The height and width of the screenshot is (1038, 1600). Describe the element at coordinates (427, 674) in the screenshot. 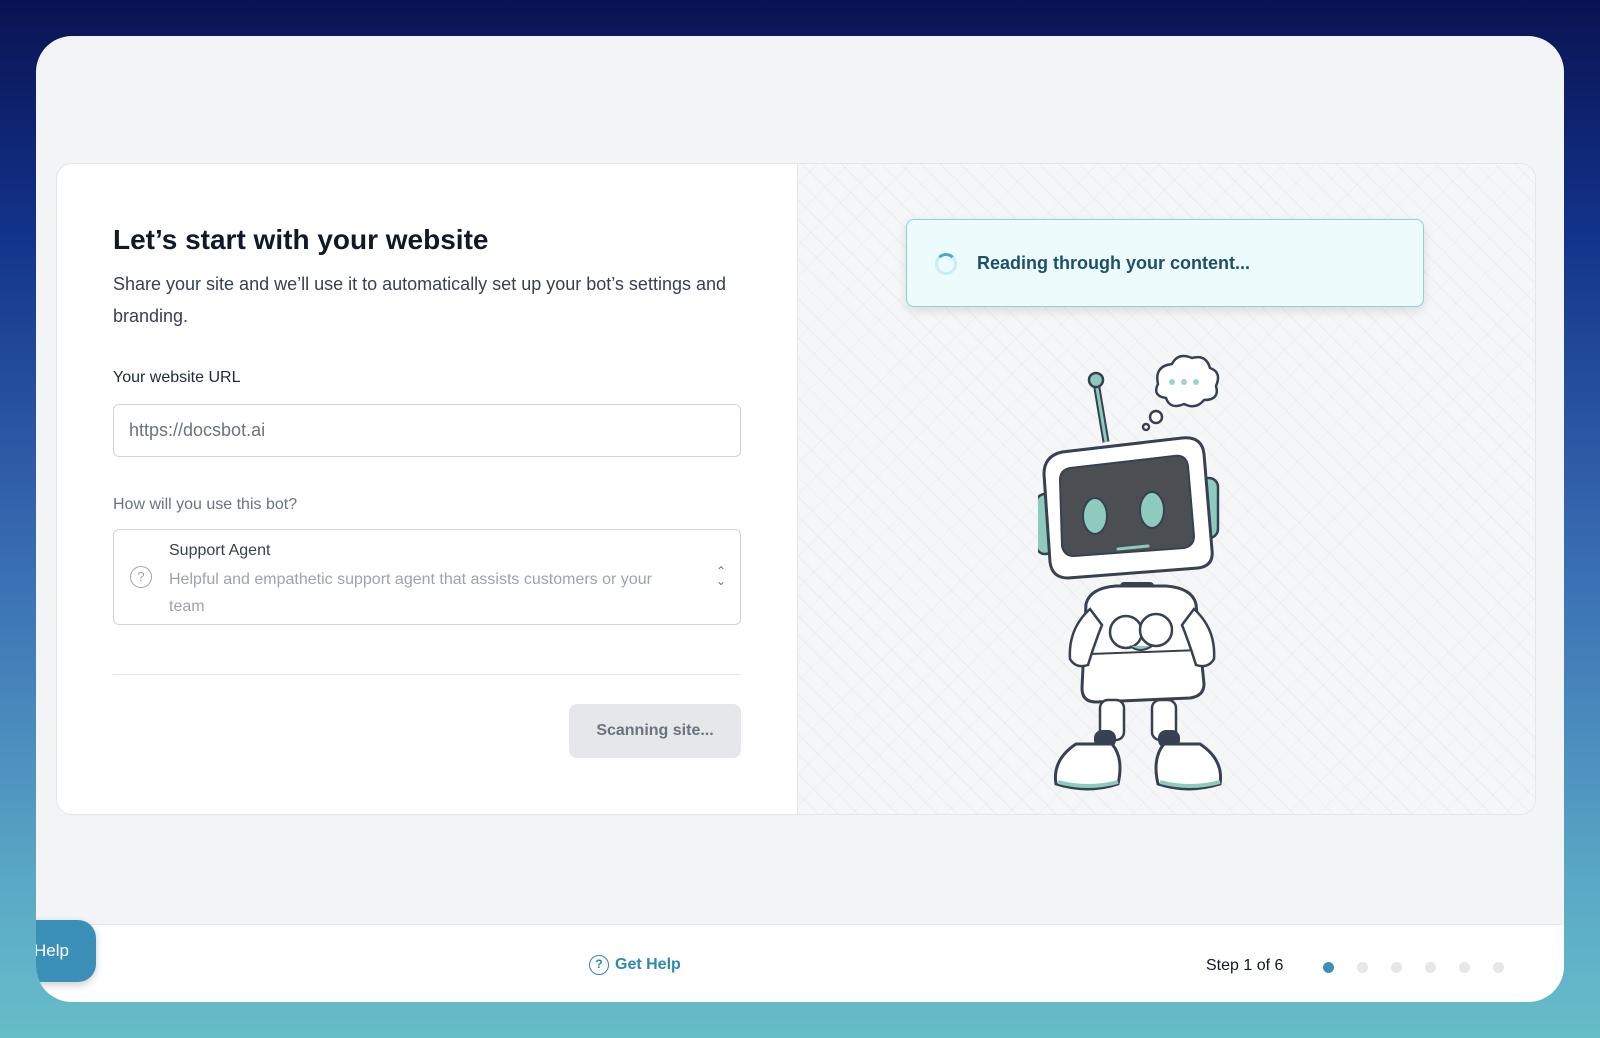

I see `form-divider` at that location.